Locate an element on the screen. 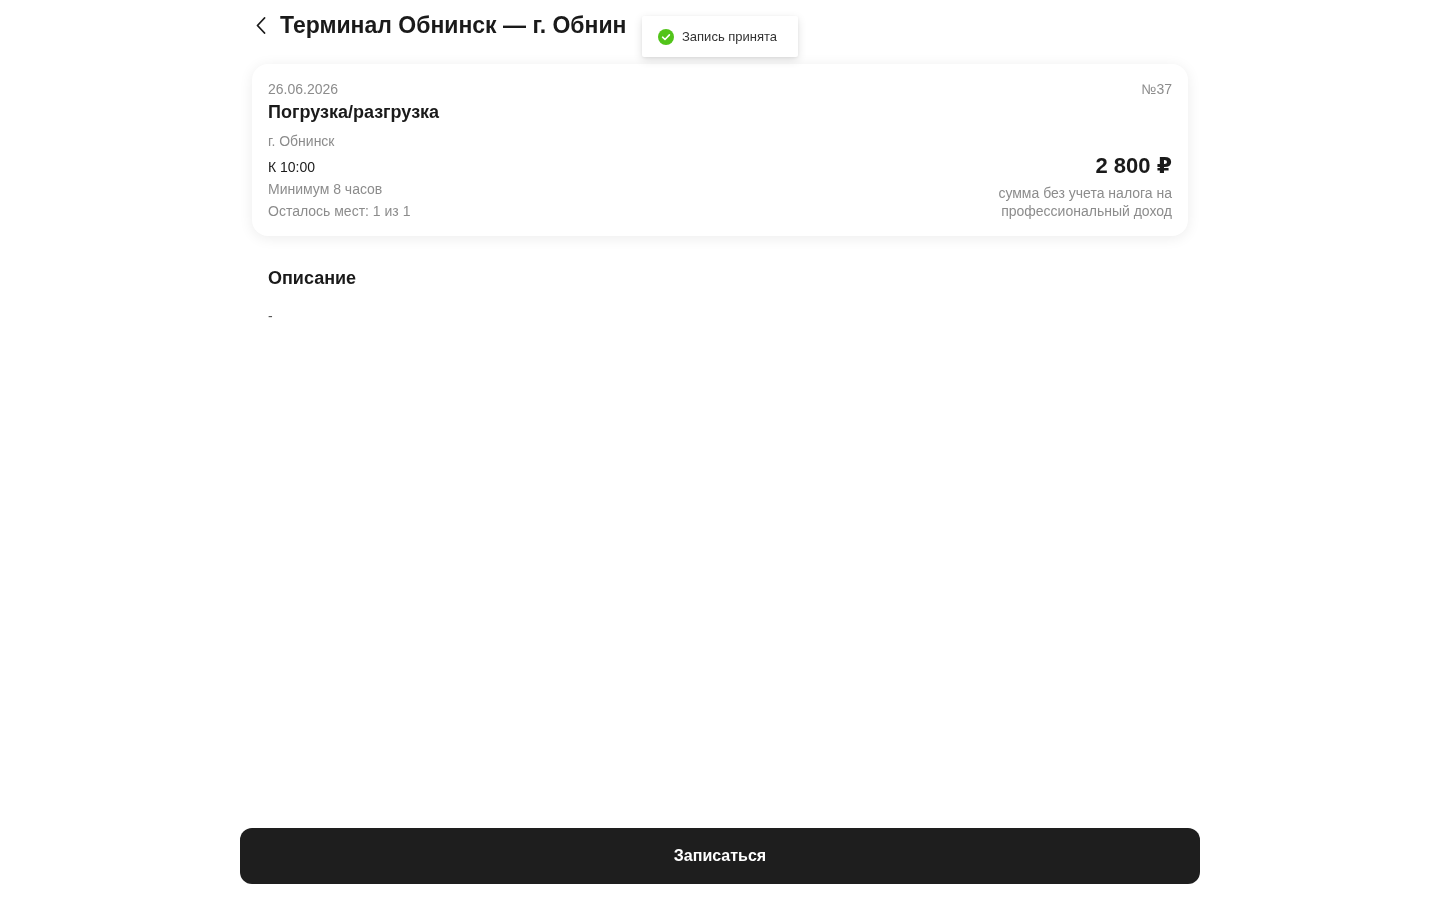 The height and width of the screenshot is (900, 1440). shift-title: Погрузка/разгрузка is located at coordinates (354, 112).